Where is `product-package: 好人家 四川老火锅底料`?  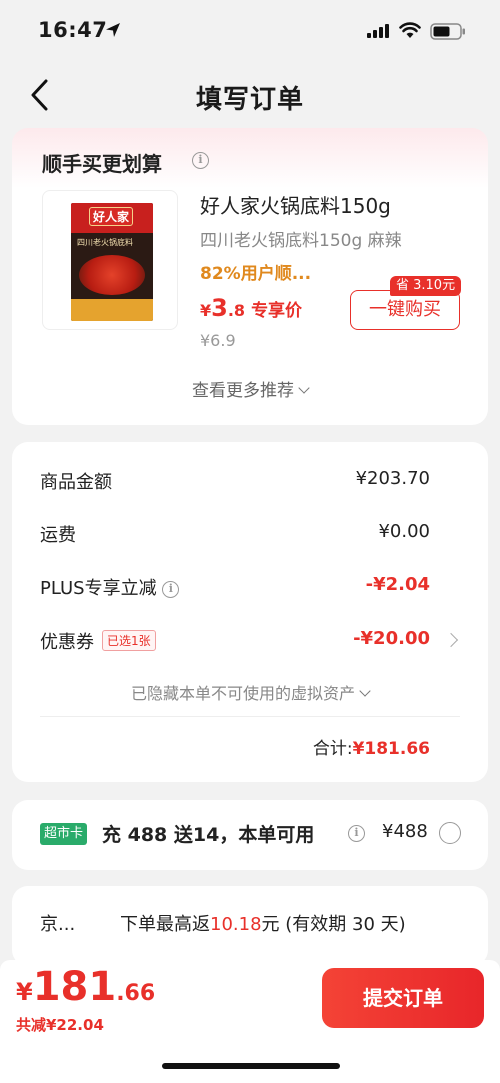
product-package: 好人家 四川老火锅底料 is located at coordinates (112, 262).